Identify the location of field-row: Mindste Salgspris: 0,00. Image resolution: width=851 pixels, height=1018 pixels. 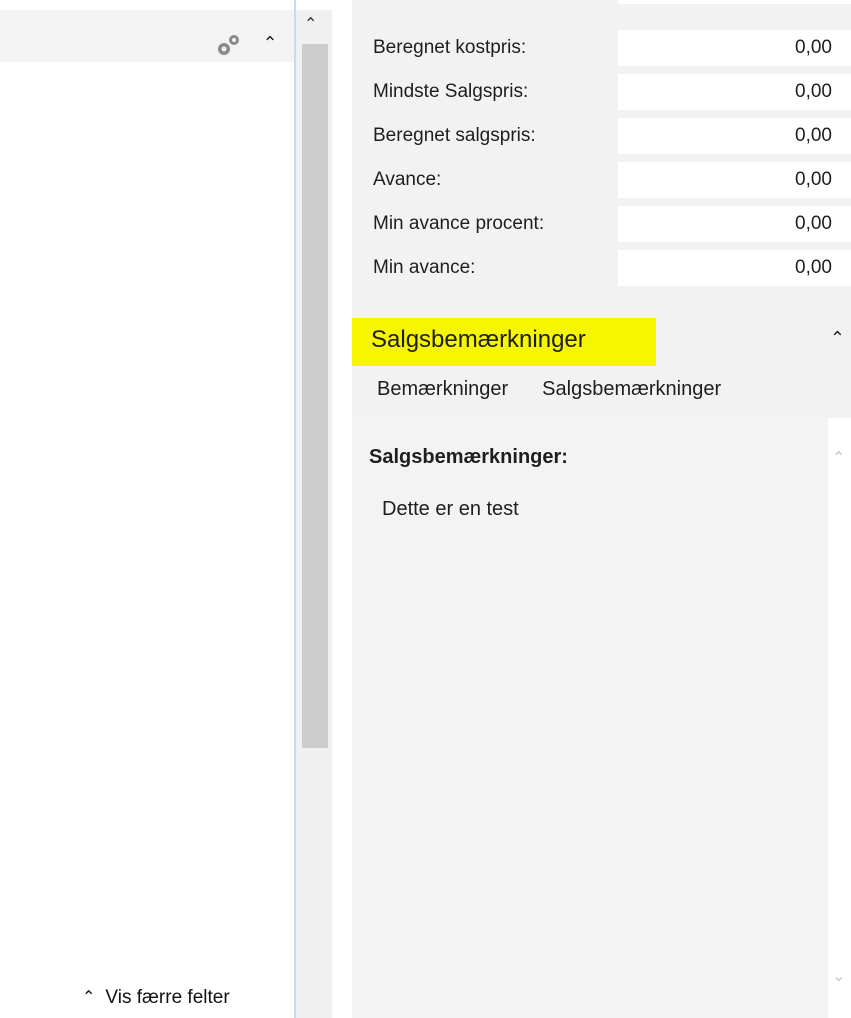
(601, 92).